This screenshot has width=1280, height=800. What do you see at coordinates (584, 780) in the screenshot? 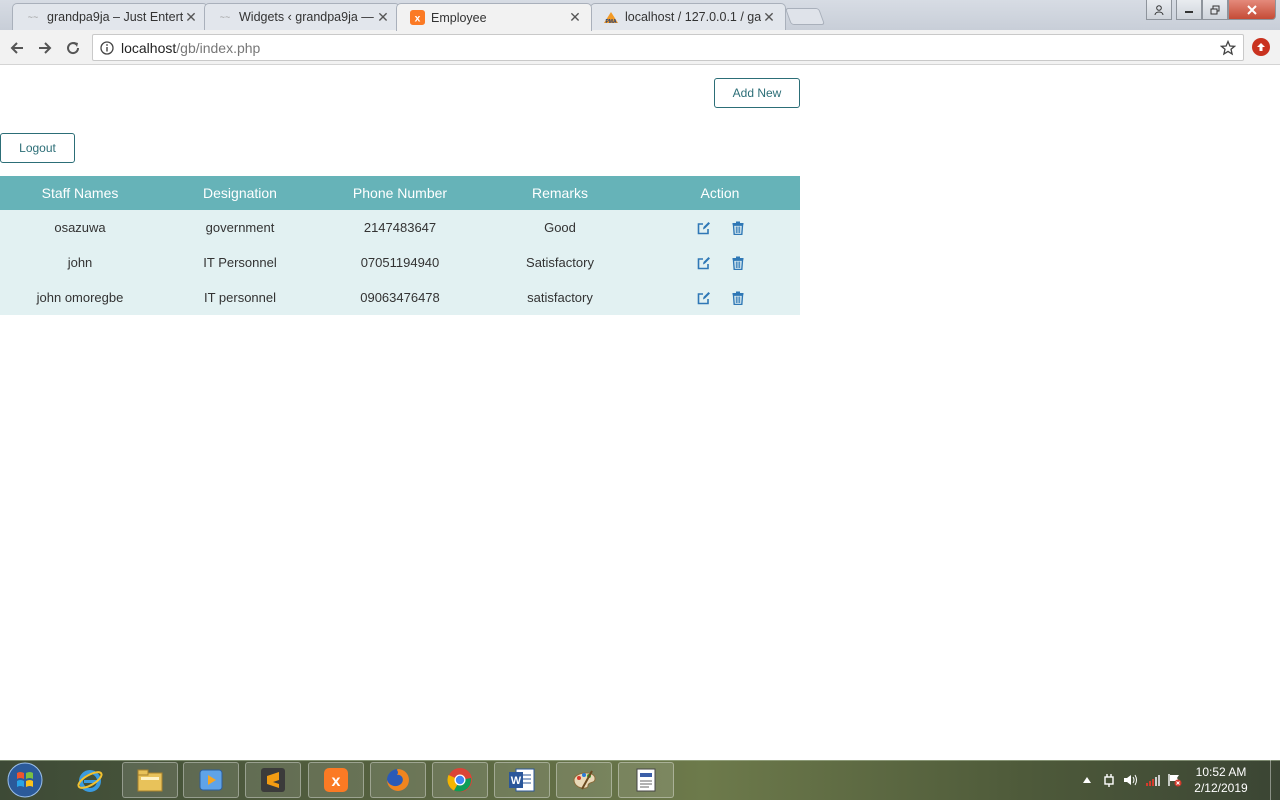
I see `paint-icon` at bounding box center [584, 780].